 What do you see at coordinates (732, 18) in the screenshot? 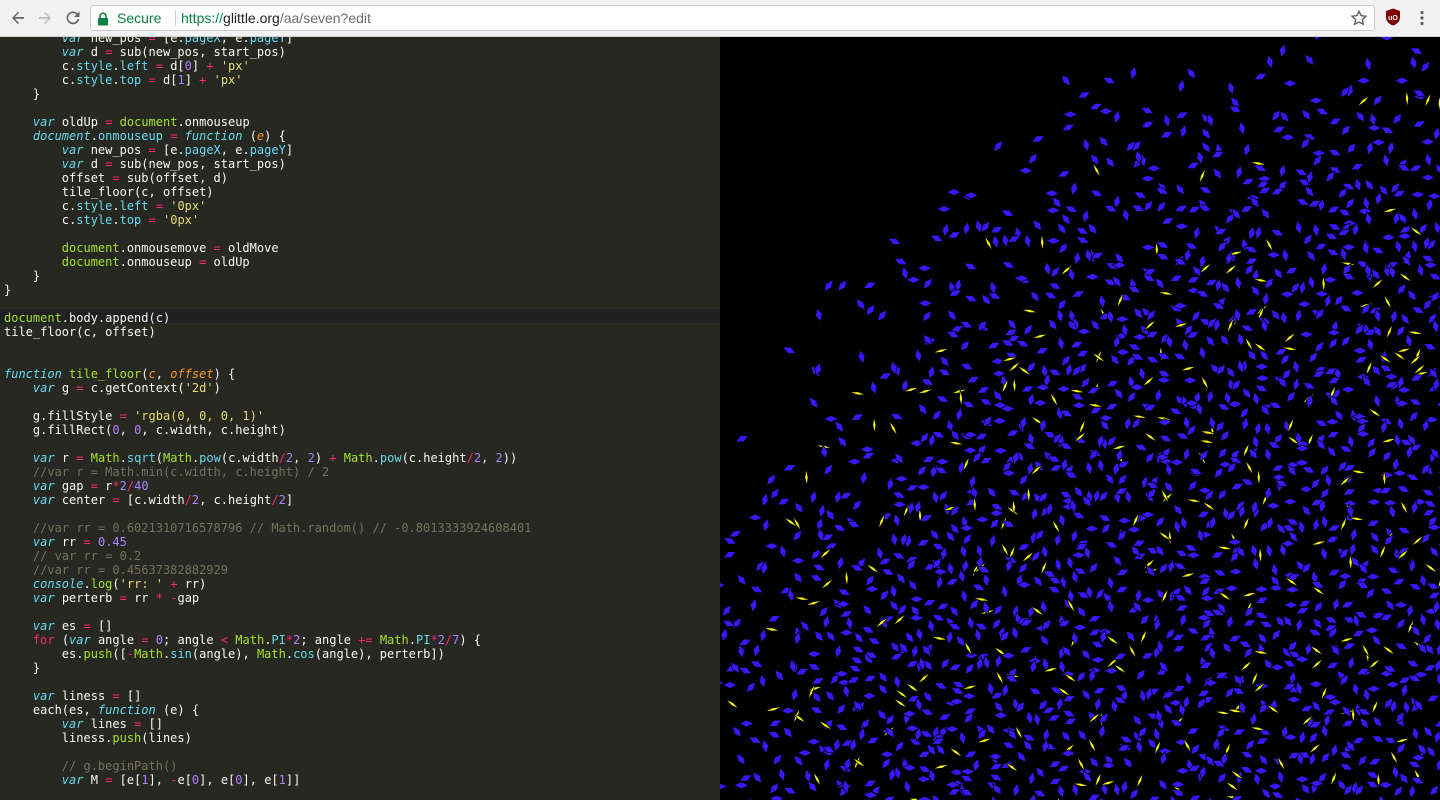
I see `address-bar: Secure https://glittle.org/aa/seven?edit` at bounding box center [732, 18].